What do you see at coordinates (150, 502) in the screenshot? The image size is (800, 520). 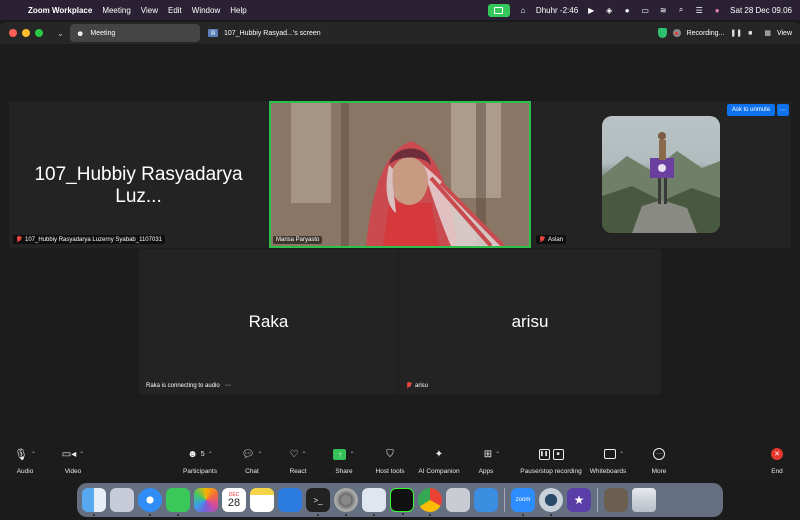 I see `safari-icon` at bounding box center [150, 502].